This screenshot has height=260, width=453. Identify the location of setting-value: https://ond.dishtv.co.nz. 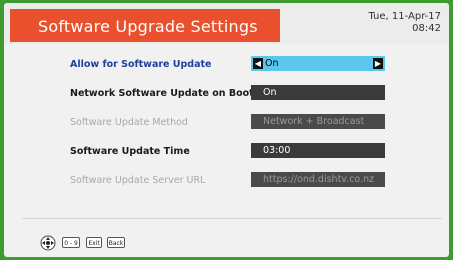
(319, 179).